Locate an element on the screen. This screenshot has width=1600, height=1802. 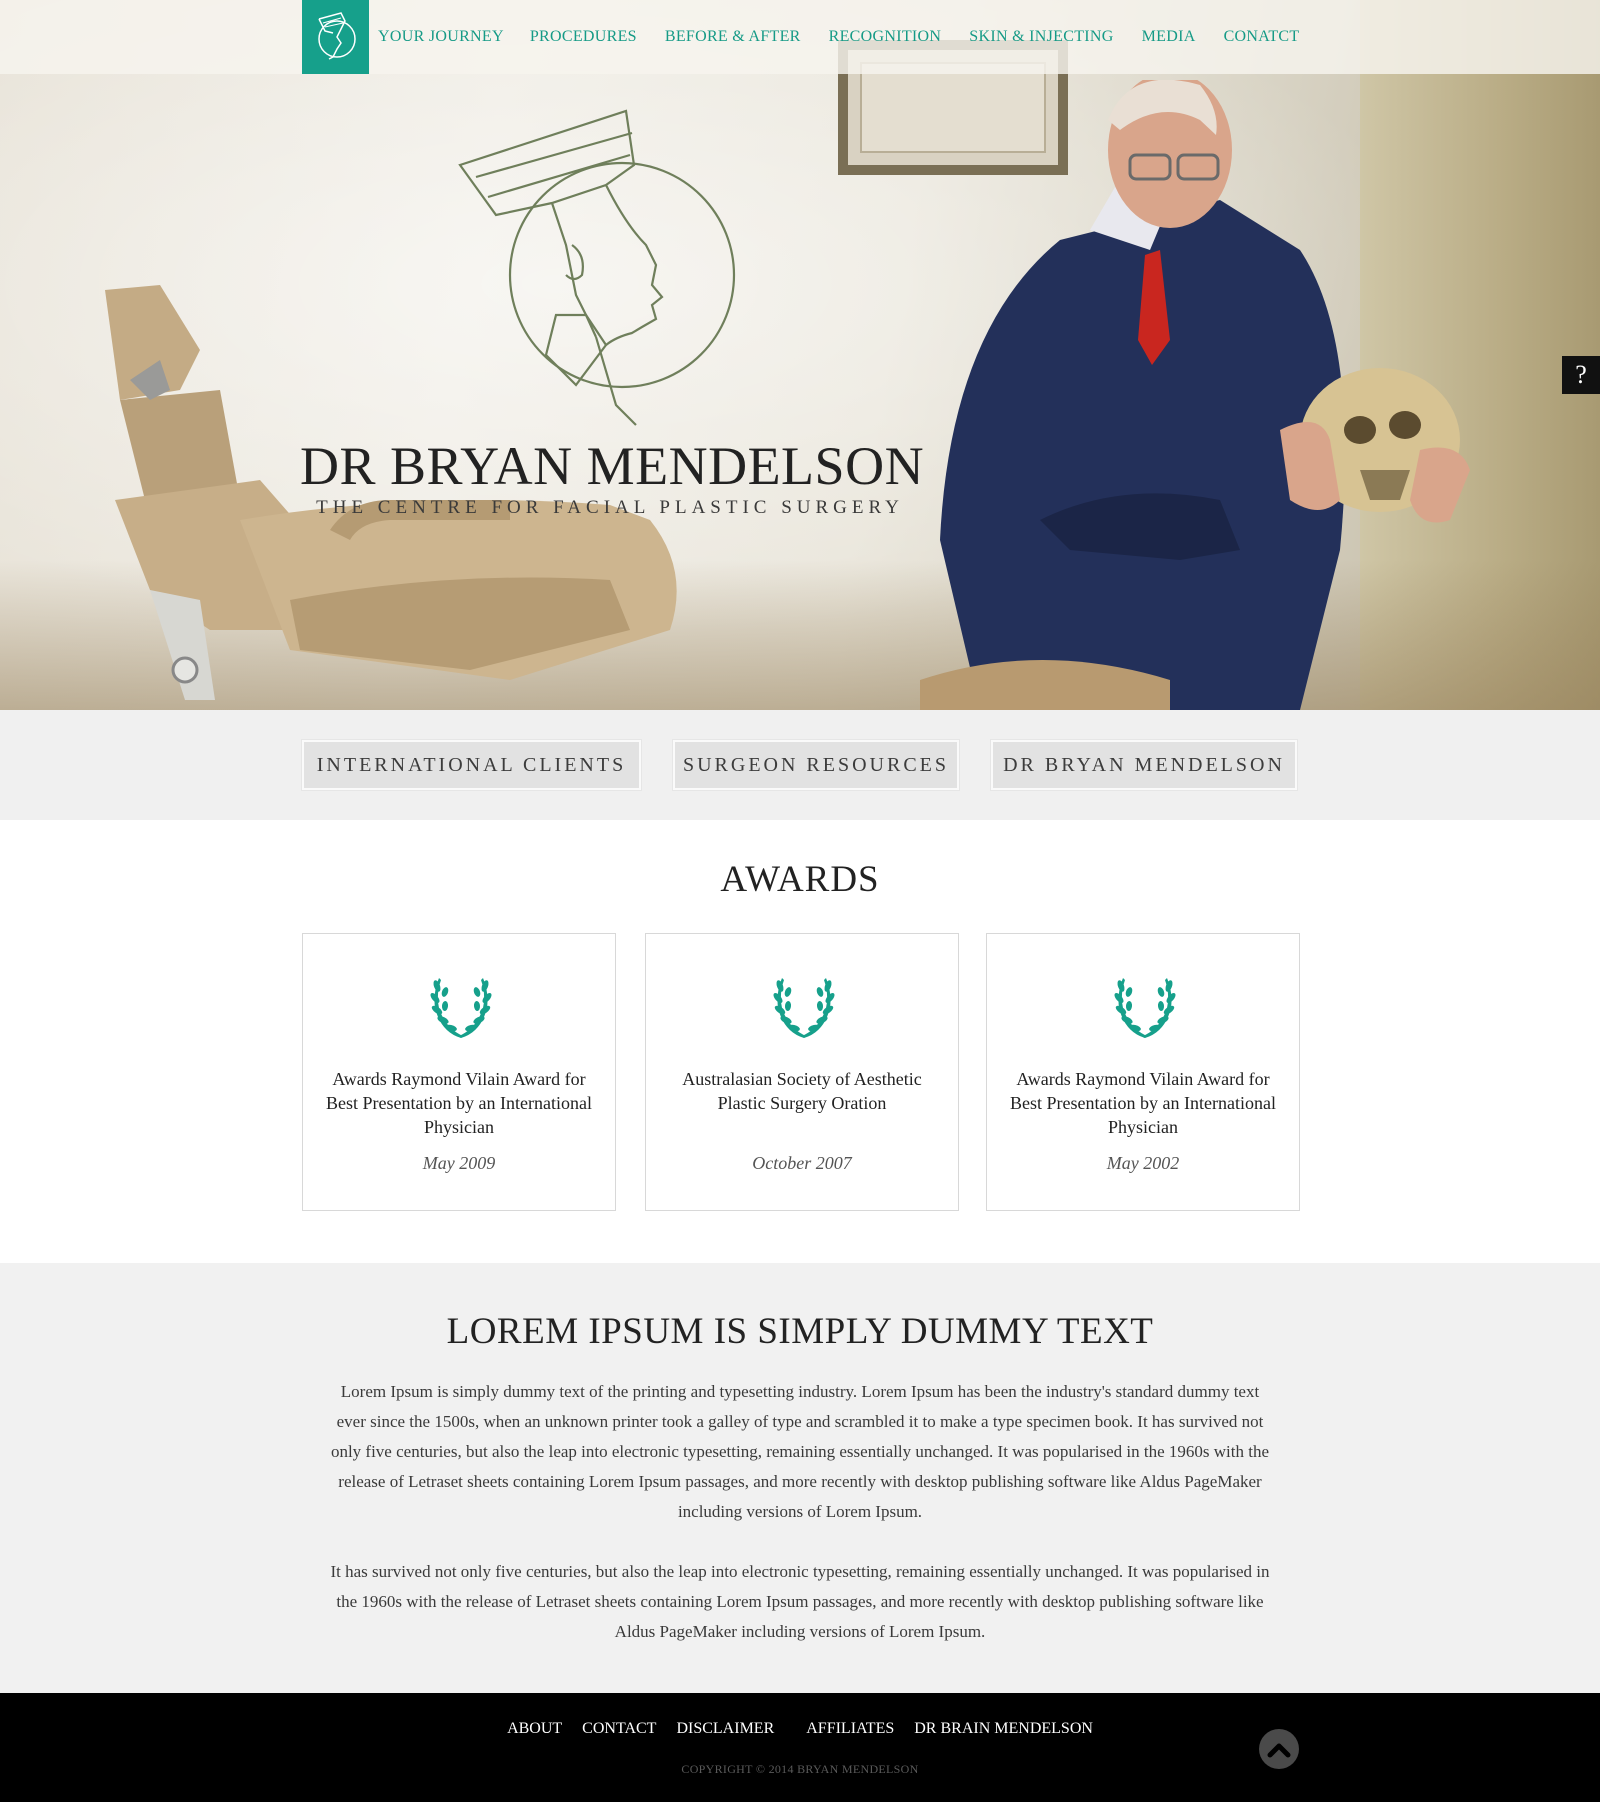
award-date: October 2007 is located at coordinates (802, 1163).